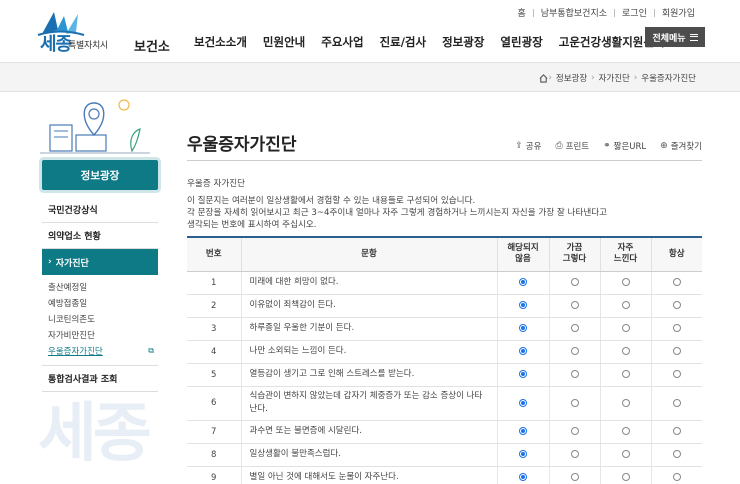 The width and height of the screenshot is (740, 484). What do you see at coordinates (634, 12) in the screenshot?
I see `util-login-link: 로그인` at bounding box center [634, 12].